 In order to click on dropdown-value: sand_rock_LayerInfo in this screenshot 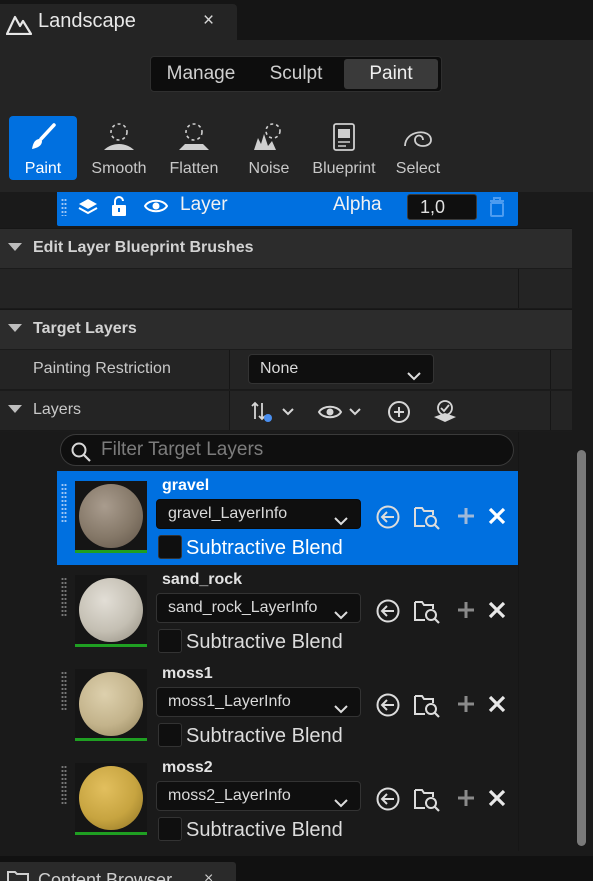, I will do `click(243, 607)`.